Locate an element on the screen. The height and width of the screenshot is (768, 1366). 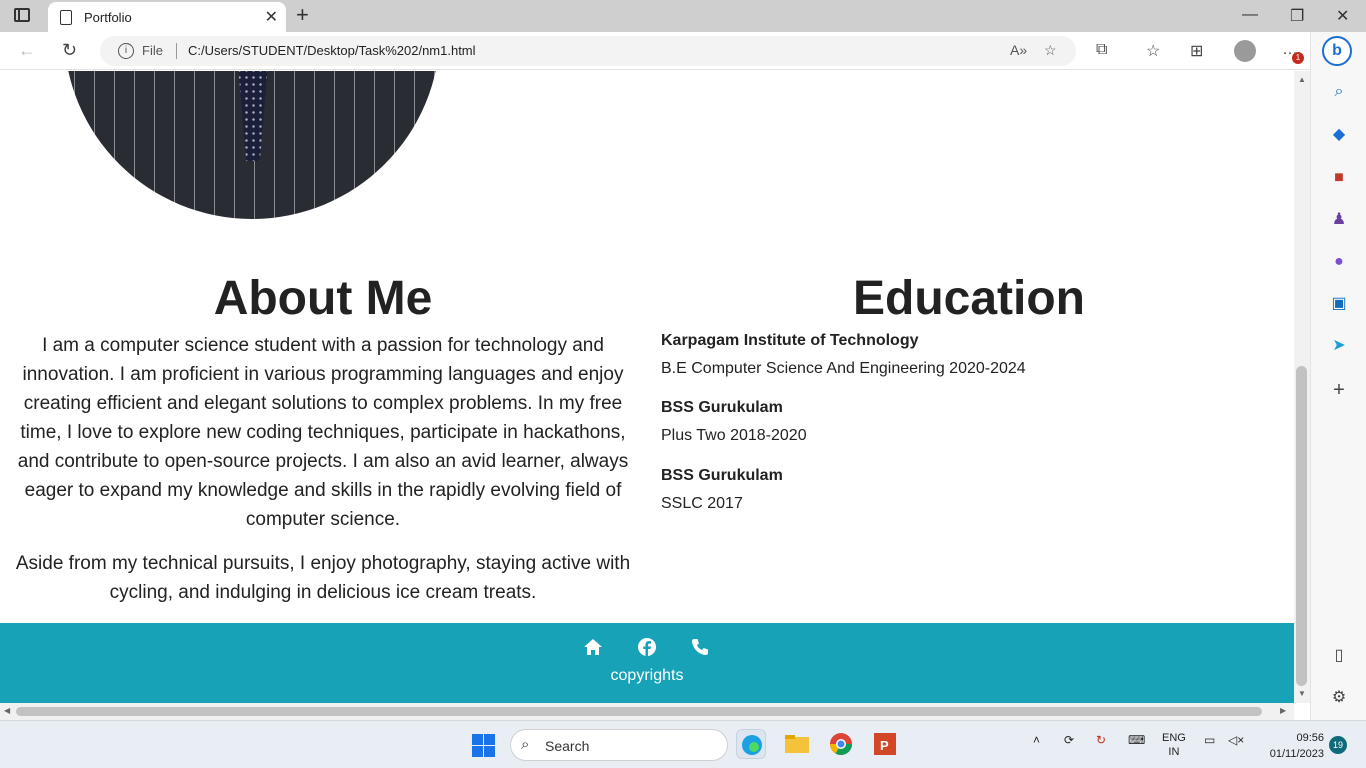
phone-icon is located at coordinates (700, 647).